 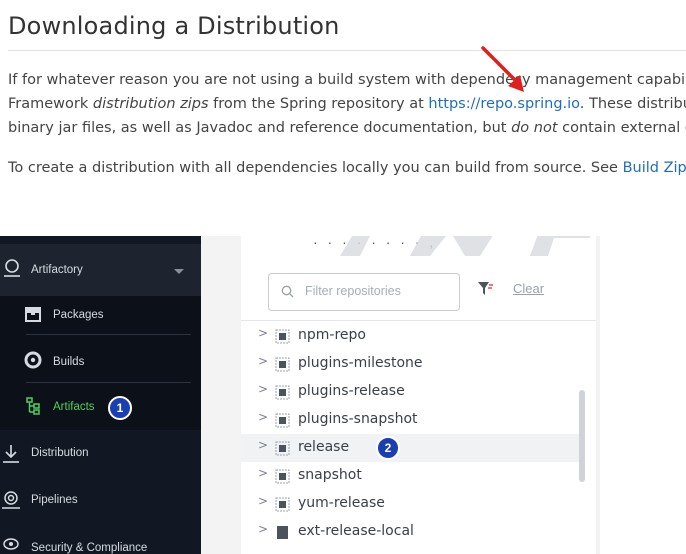 What do you see at coordinates (418, 320) in the screenshot?
I see `tree-divider` at bounding box center [418, 320].